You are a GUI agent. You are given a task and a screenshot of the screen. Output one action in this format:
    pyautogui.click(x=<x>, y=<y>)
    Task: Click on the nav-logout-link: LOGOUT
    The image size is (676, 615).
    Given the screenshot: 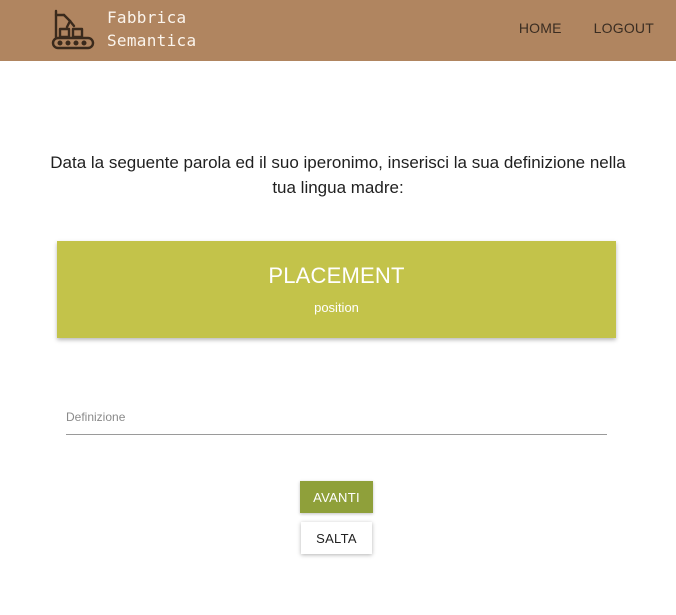 What is the action you would take?
    pyautogui.click(x=624, y=28)
    